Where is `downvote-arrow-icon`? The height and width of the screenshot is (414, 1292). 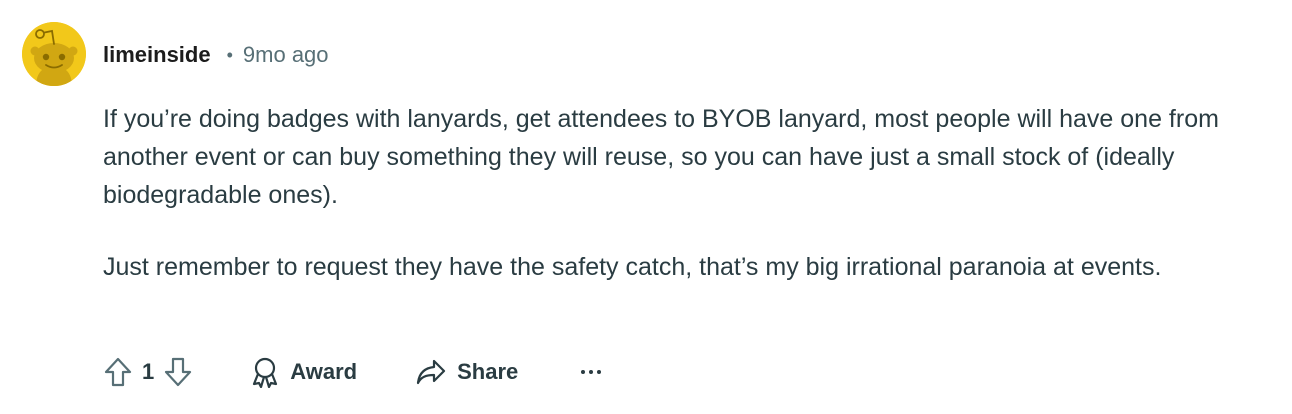
downvote-arrow-icon is located at coordinates (178, 372).